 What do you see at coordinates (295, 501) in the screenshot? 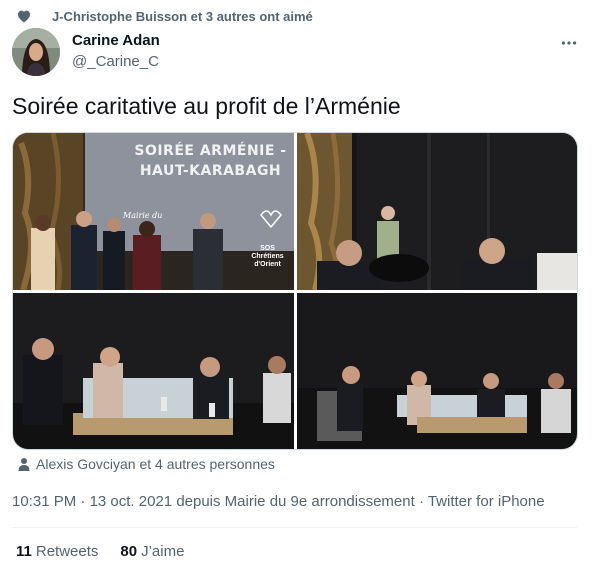
I see `tweet-location: depuis Mairie du 9e arrondissement` at bounding box center [295, 501].